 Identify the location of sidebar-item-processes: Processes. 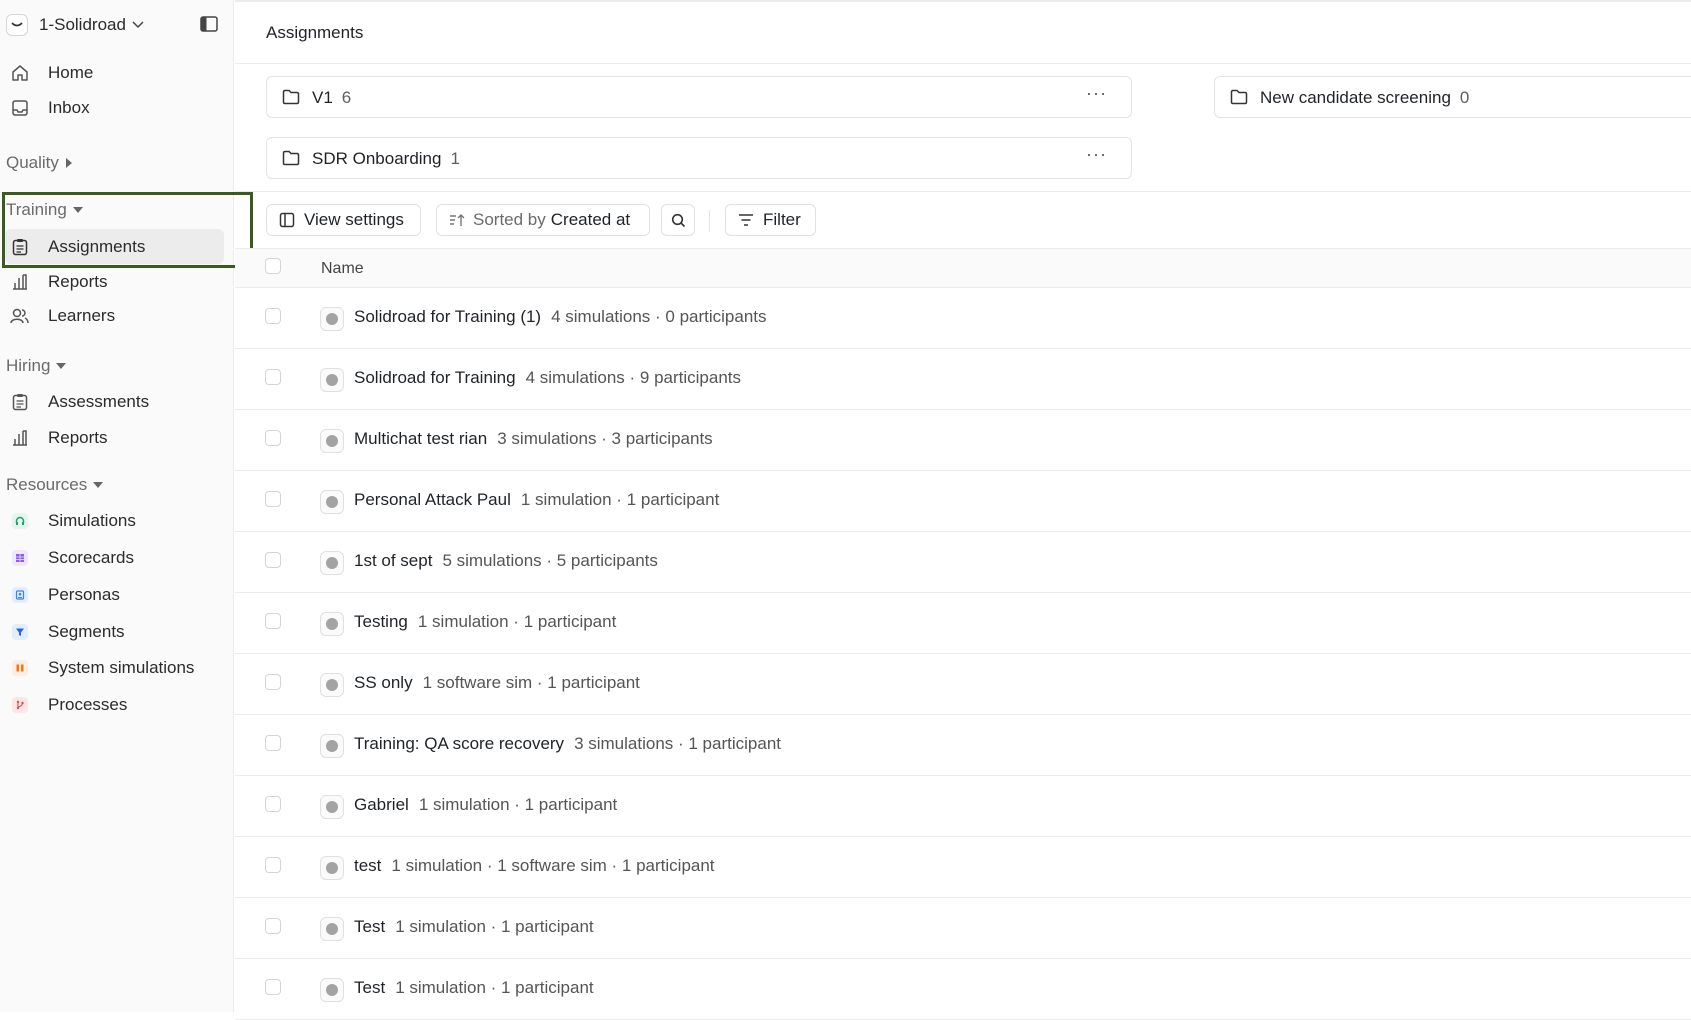
(68, 705).